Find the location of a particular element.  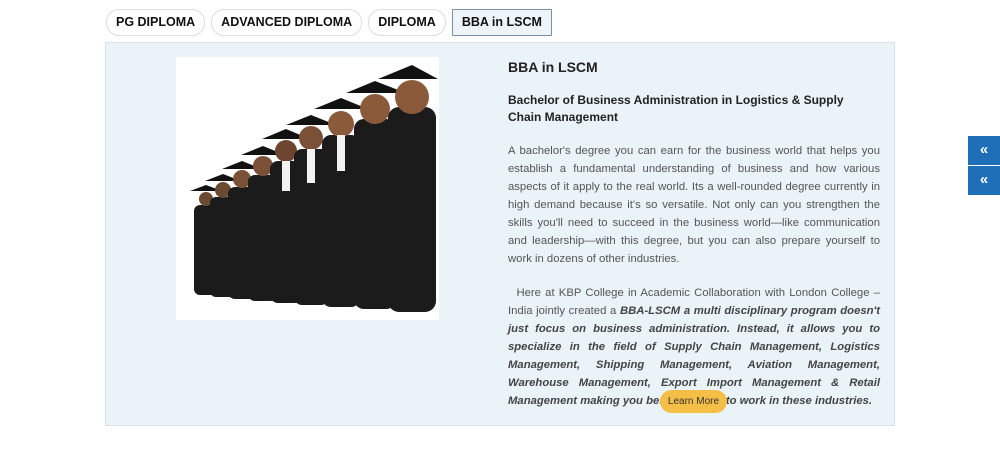

tab-bba-in-lscm: BBA in LSCM is located at coordinates (501, 22).